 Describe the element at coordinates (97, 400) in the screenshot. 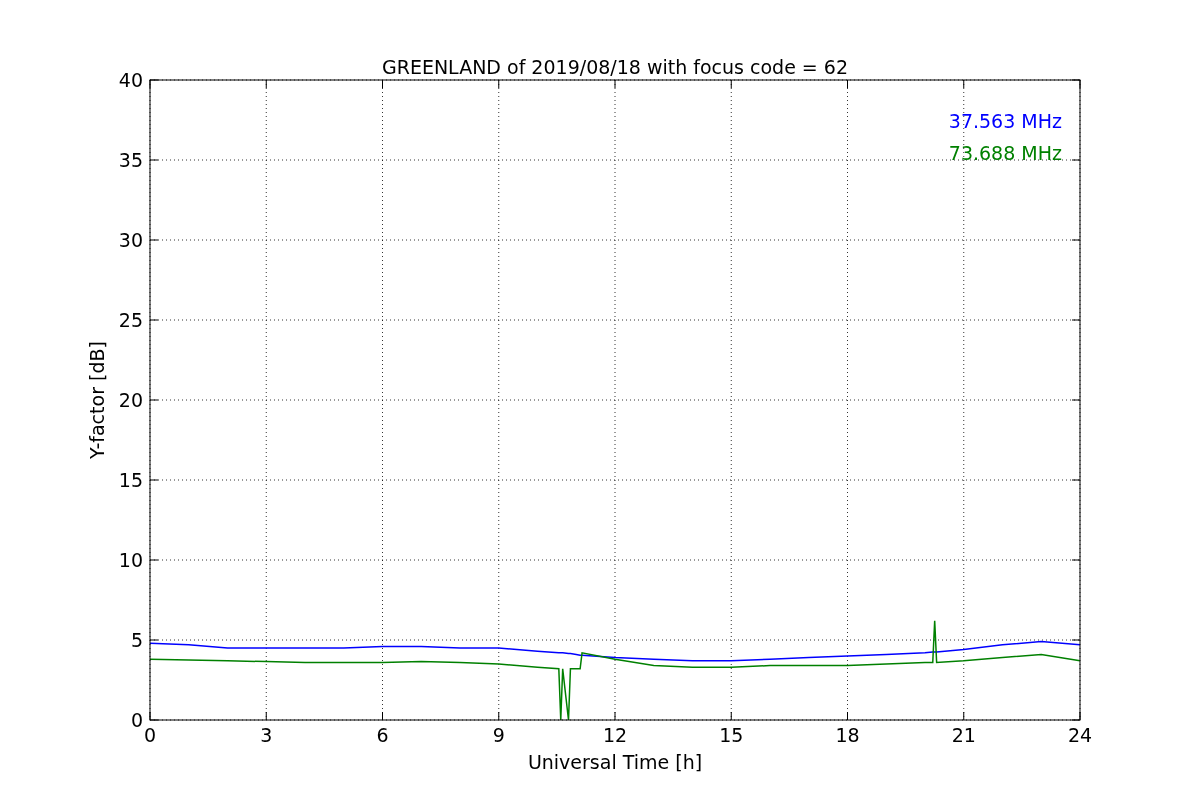

I see `axis-label: Y-factor [dB]` at that location.